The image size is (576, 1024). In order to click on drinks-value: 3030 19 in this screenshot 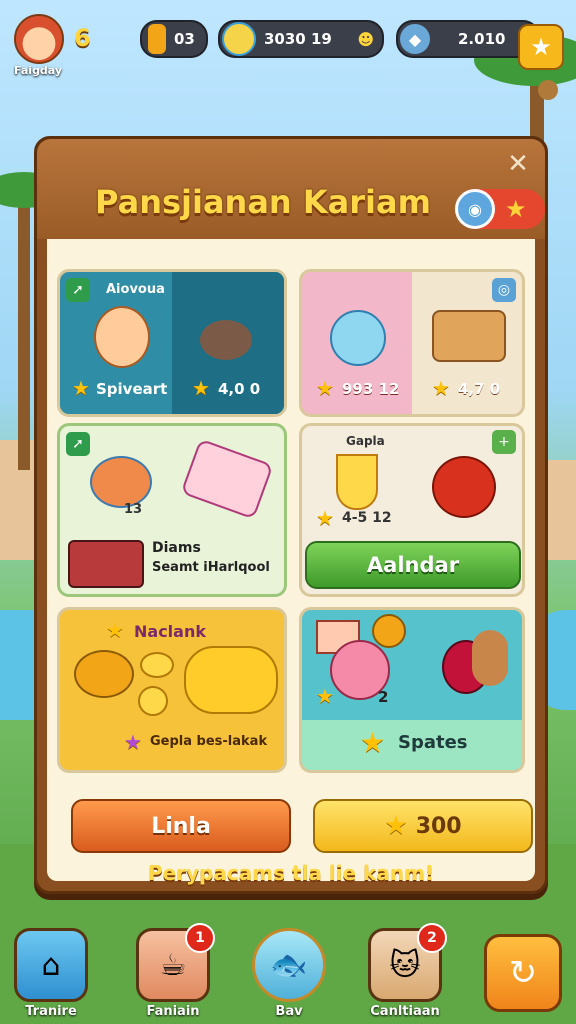, I will do `click(298, 39)`.